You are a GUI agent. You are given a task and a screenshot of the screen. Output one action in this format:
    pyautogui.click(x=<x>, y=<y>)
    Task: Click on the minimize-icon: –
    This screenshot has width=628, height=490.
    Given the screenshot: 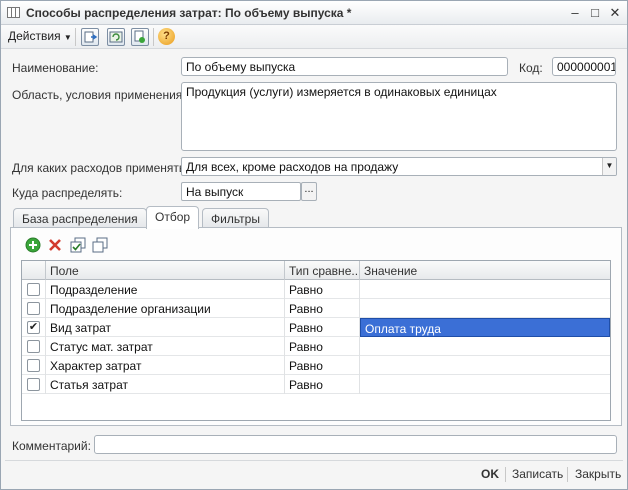 What is the action you would take?
    pyautogui.click(x=575, y=13)
    